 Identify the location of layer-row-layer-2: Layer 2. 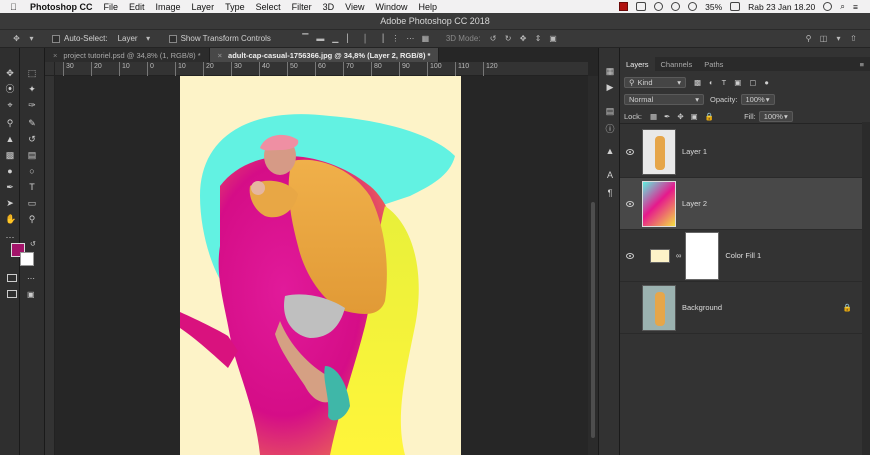
(741, 204).